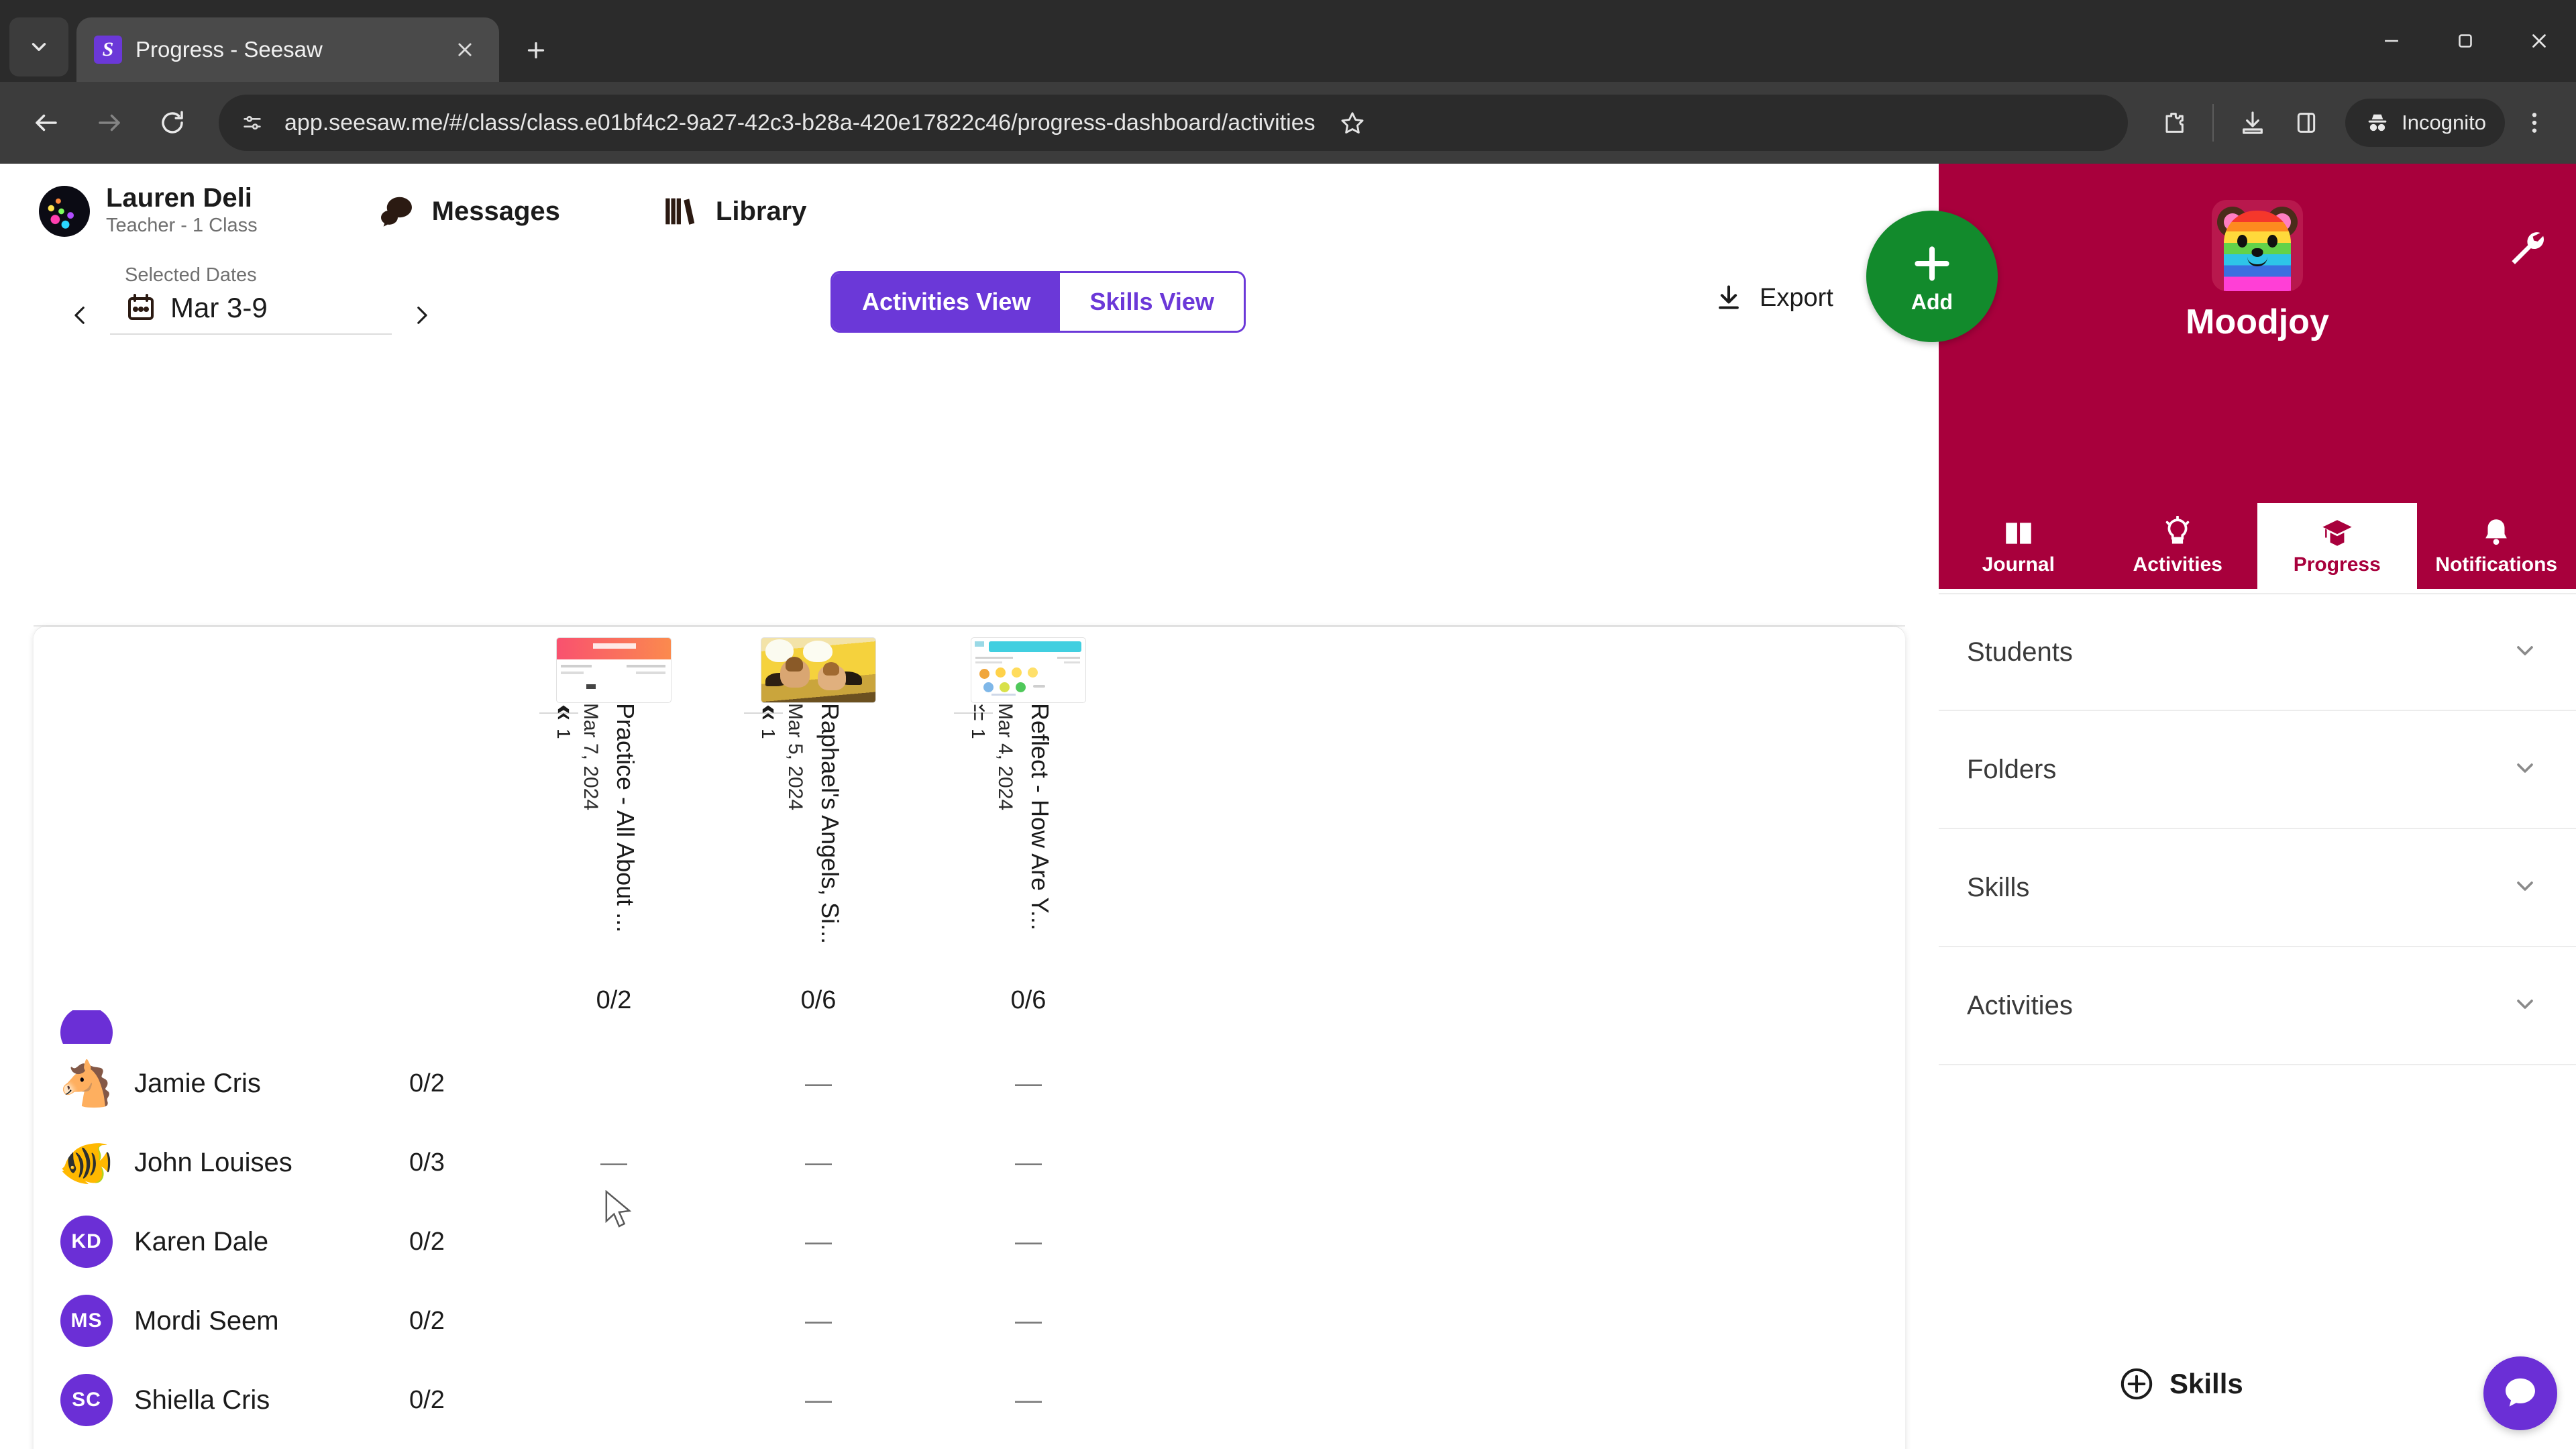 Image resolution: width=2576 pixels, height=1449 pixels. Describe the element at coordinates (38, 46) in the screenshot. I see `tab-search-button` at that location.